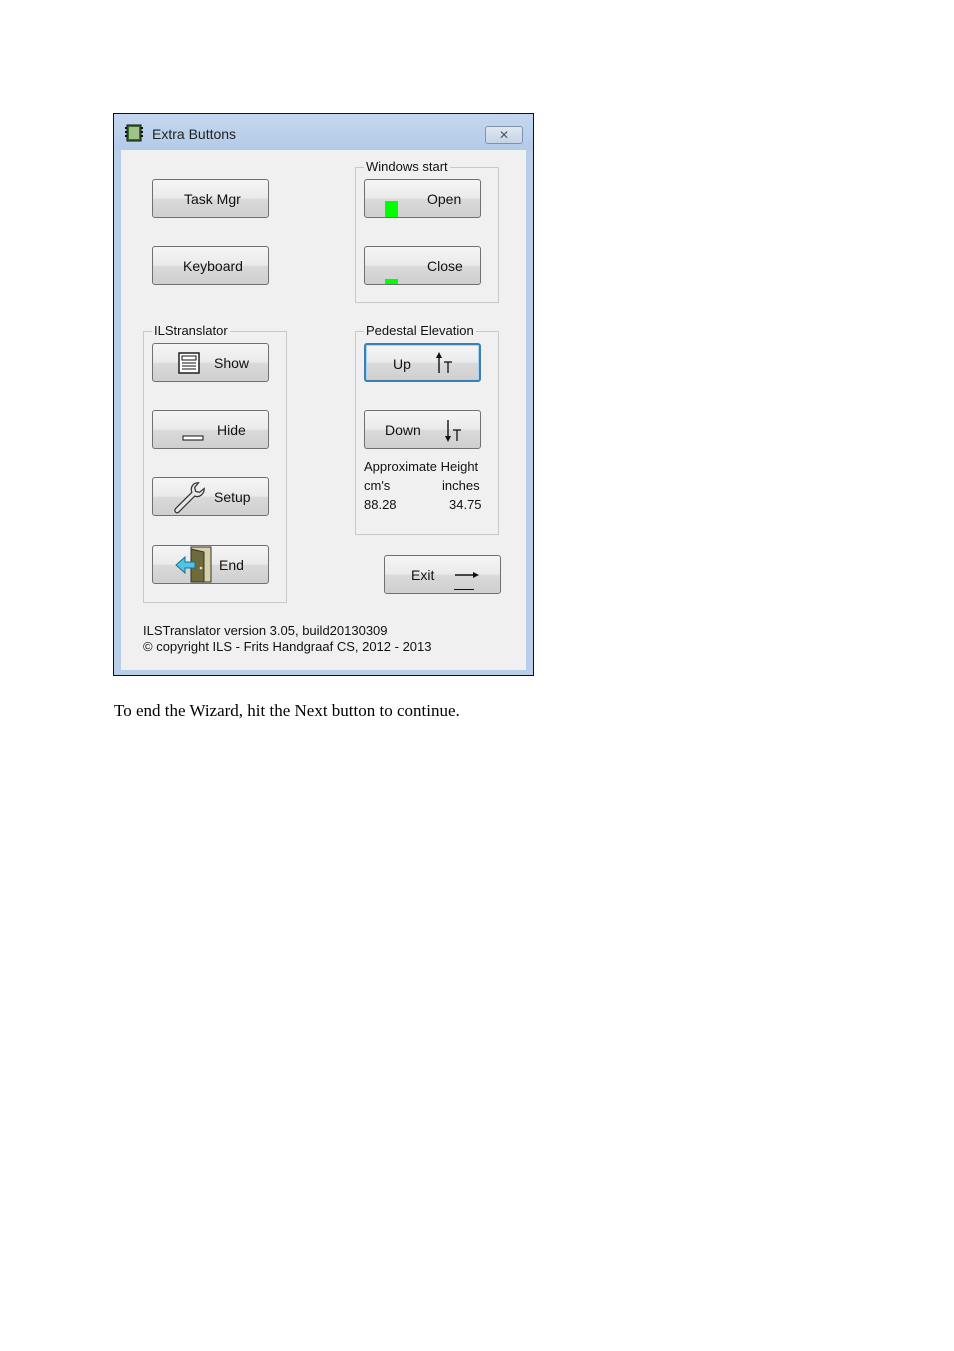  Describe the element at coordinates (232, 363) in the screenshot. I see `show-label: Show` at that location.